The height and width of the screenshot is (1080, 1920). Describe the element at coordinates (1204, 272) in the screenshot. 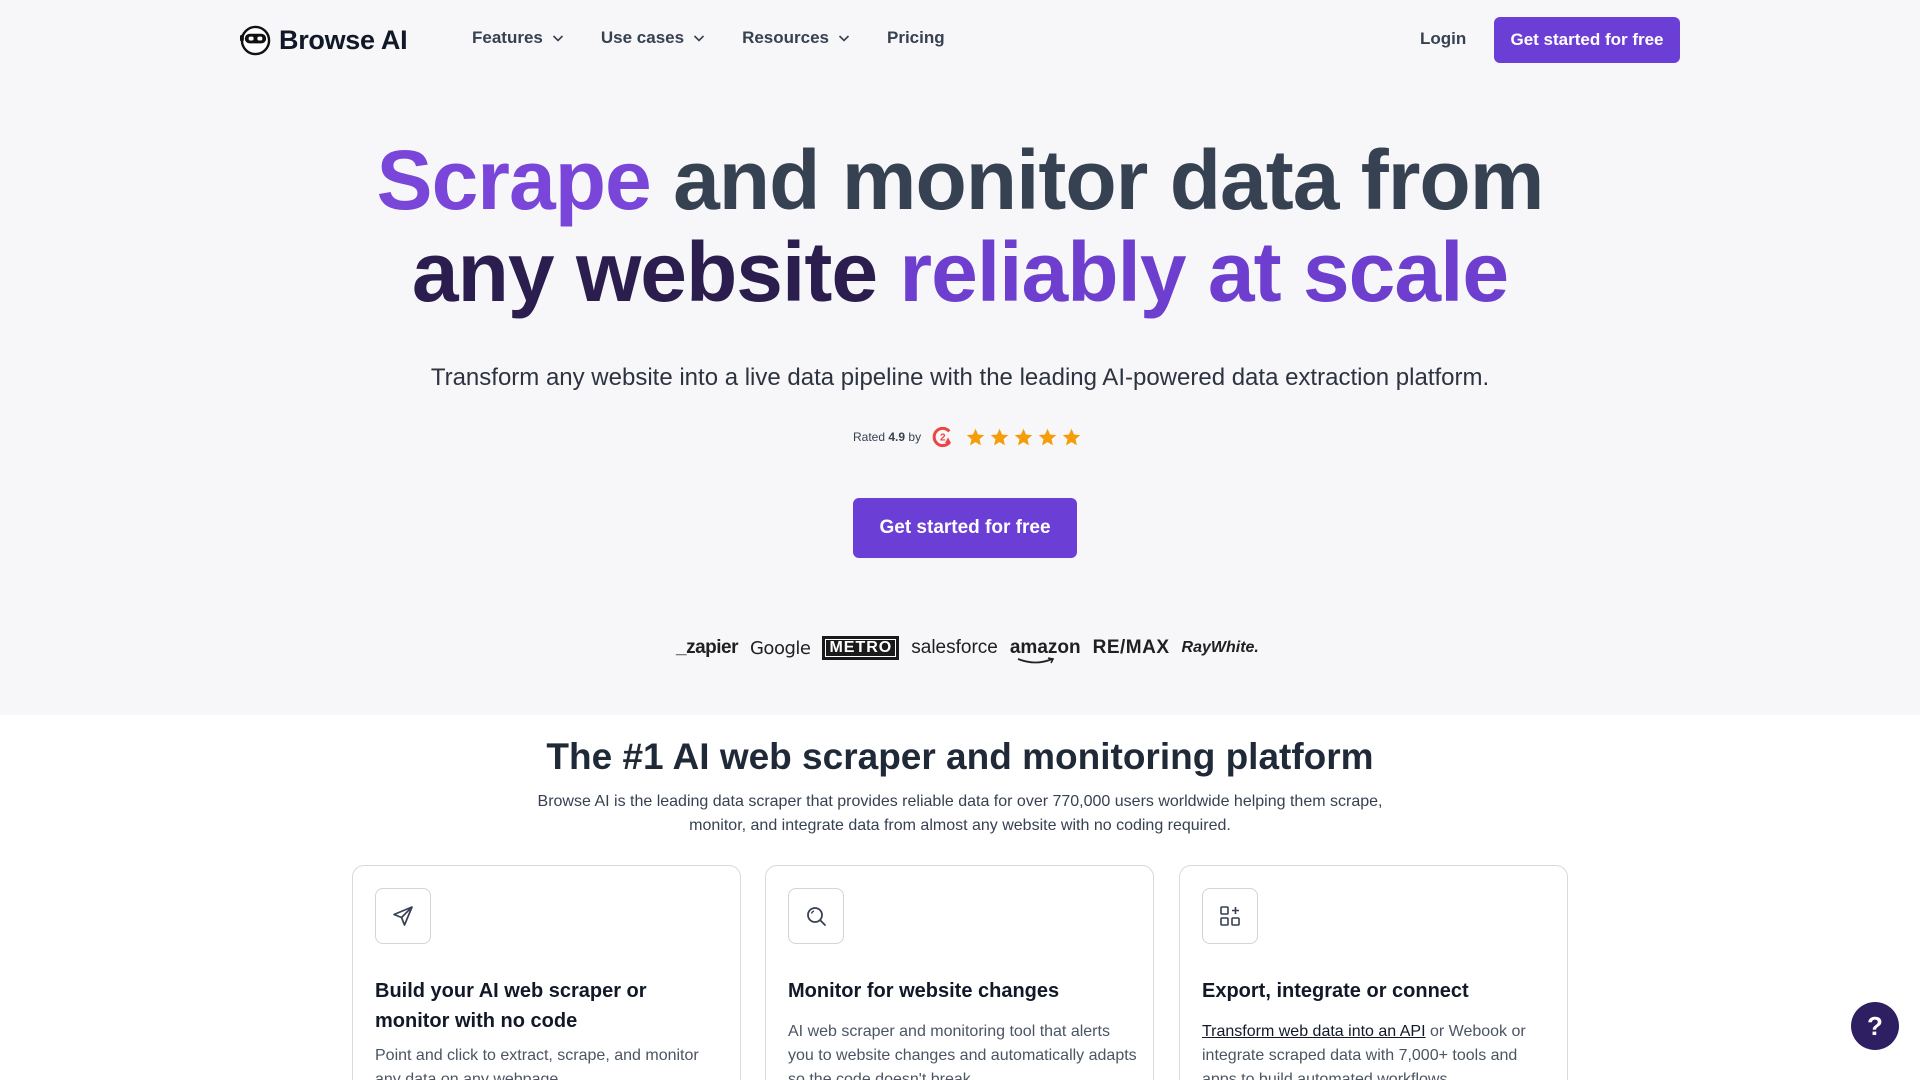

I see `headline-part-reliably: reliably at scale` at that location.